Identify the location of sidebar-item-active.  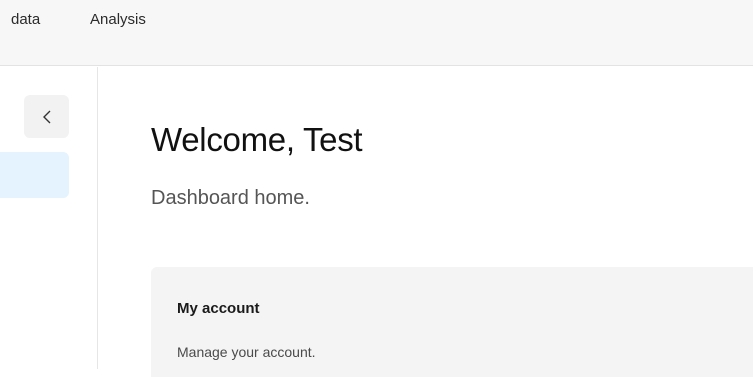
(34, 175).